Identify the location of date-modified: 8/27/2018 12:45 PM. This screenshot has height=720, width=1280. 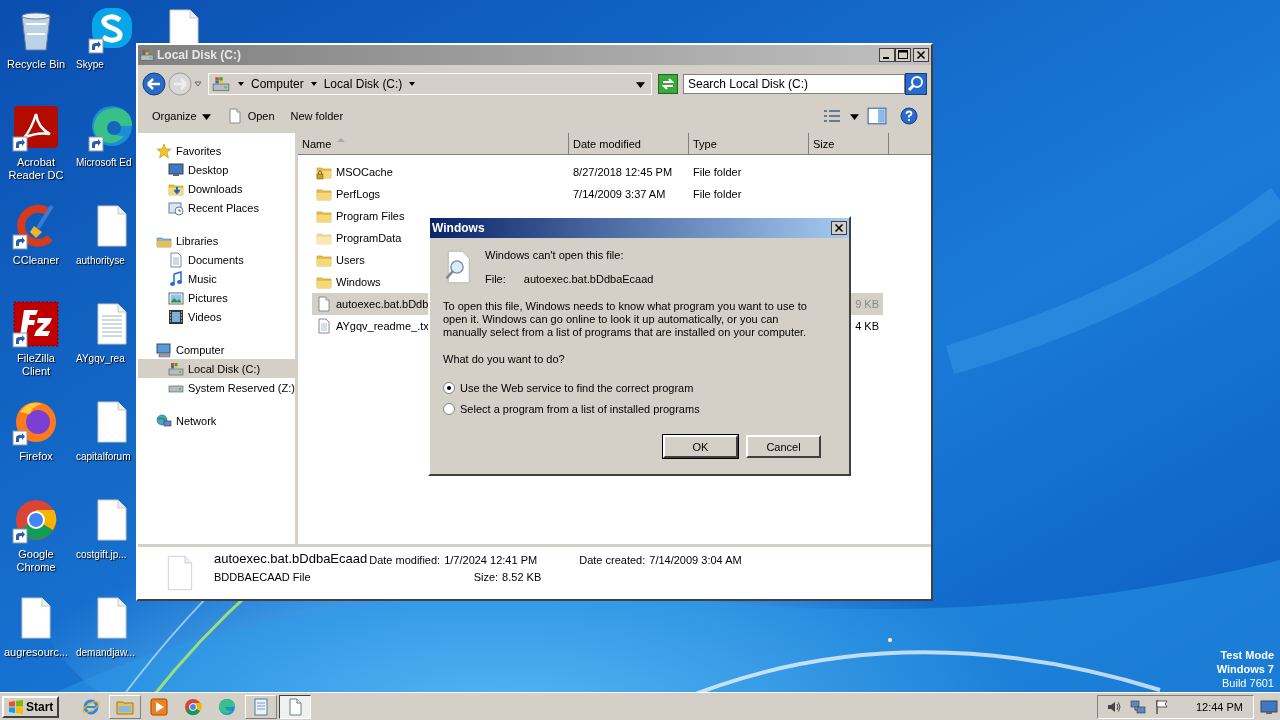
(623, 172).